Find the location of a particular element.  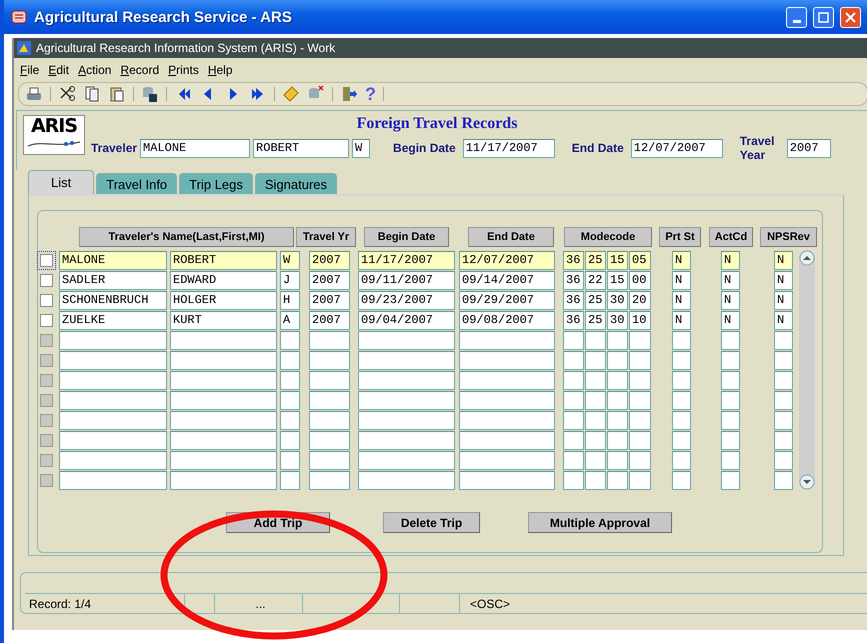

table-cell: 09/29/2007 is located at coordinates (507, 300).